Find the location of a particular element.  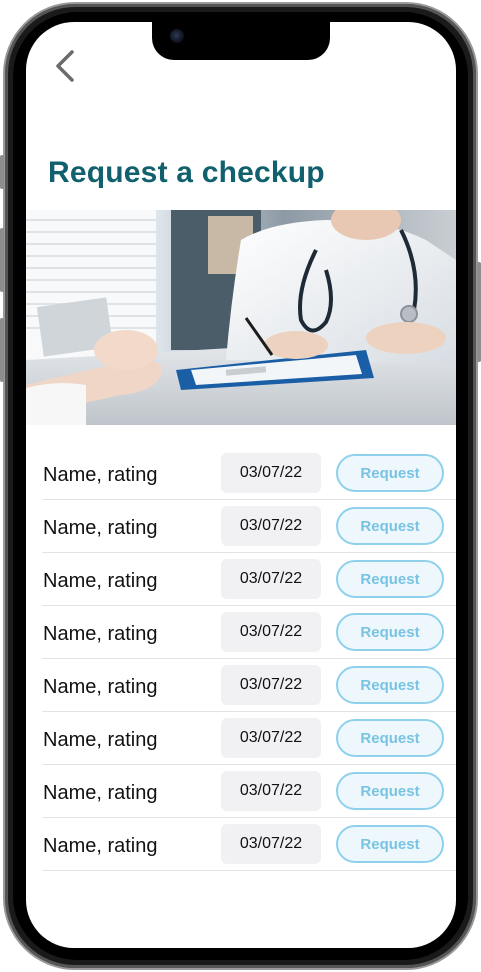

volume-down-button is located at coordinates (2, 350).